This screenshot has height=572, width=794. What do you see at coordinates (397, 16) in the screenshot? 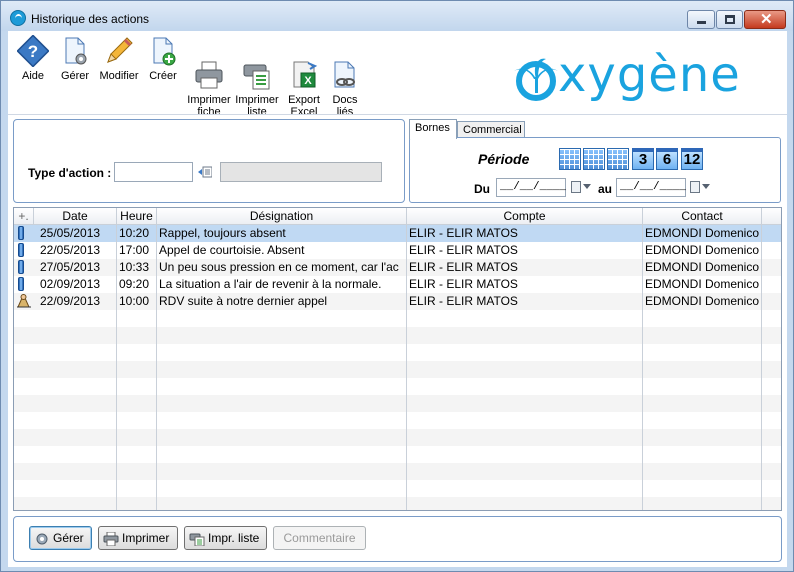
I see `title-bar: Historique des actions ✕` at bounding box center [397, 16].